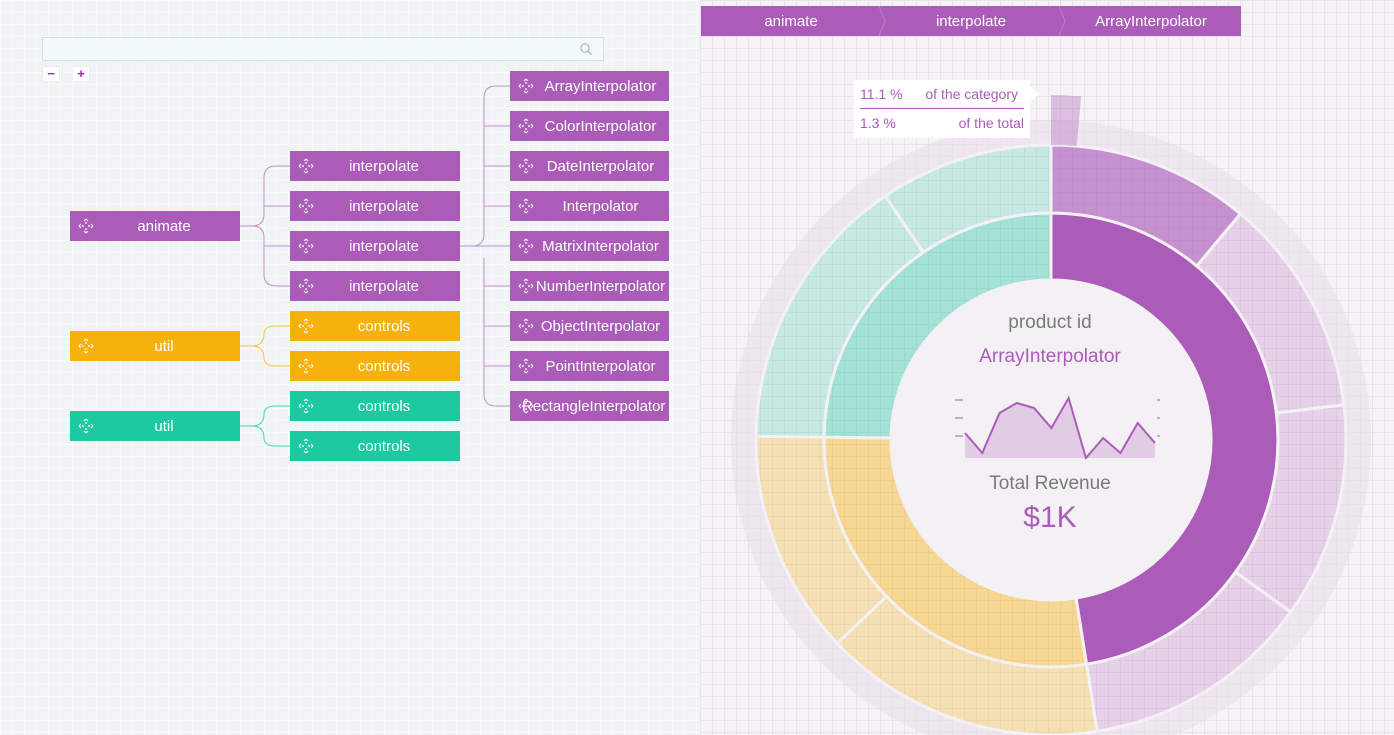  I want to click on tree-node-objectinterpolator: ObjectInterpolator, so click(589, 326).